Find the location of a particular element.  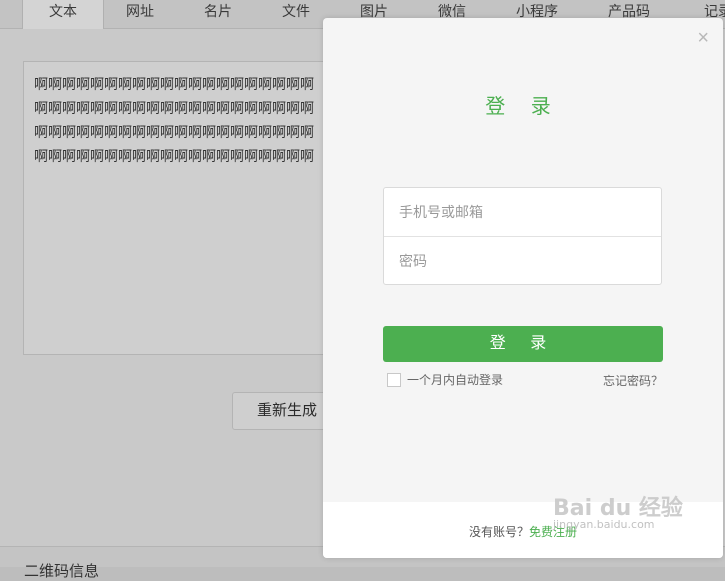

password-input is located at coordinates (522, 261).